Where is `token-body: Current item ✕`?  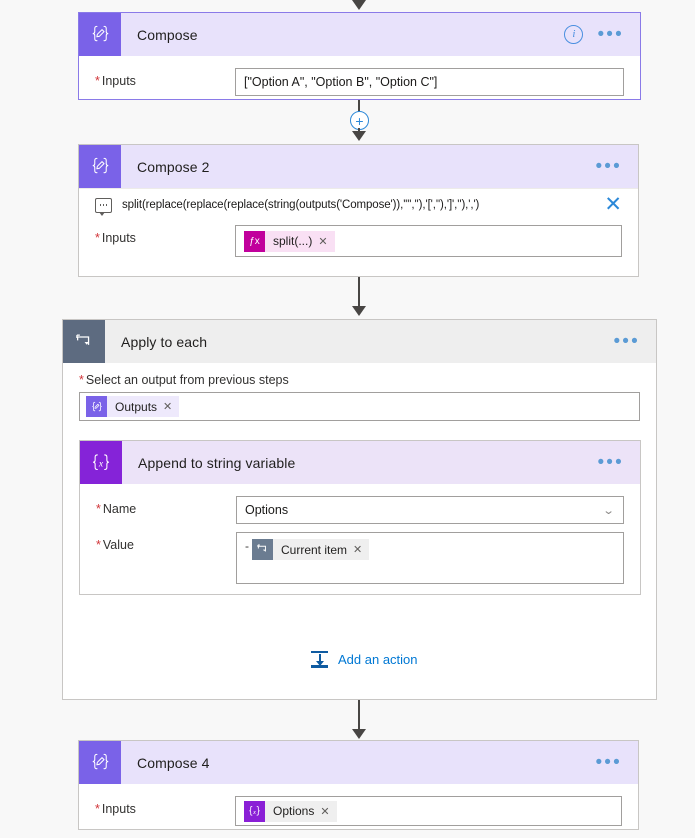 token-body: Current item ✕ is located at coordinates (321, 549).